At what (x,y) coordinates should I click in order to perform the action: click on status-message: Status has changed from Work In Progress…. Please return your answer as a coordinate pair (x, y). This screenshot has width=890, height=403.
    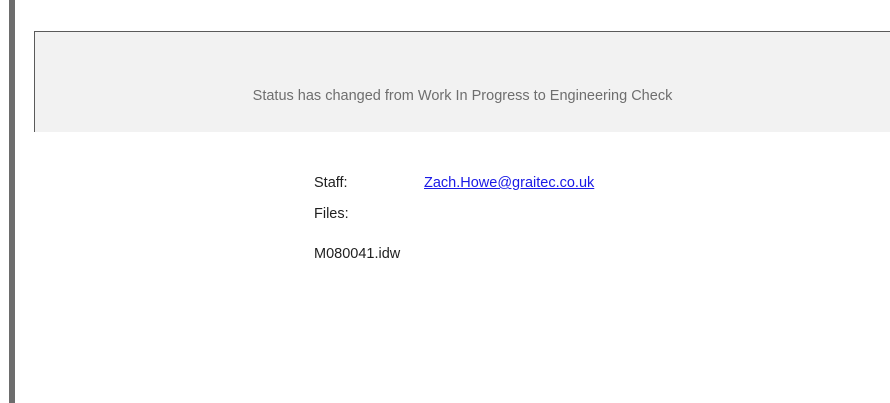
    Looking at the image, I should click on (462, 96).